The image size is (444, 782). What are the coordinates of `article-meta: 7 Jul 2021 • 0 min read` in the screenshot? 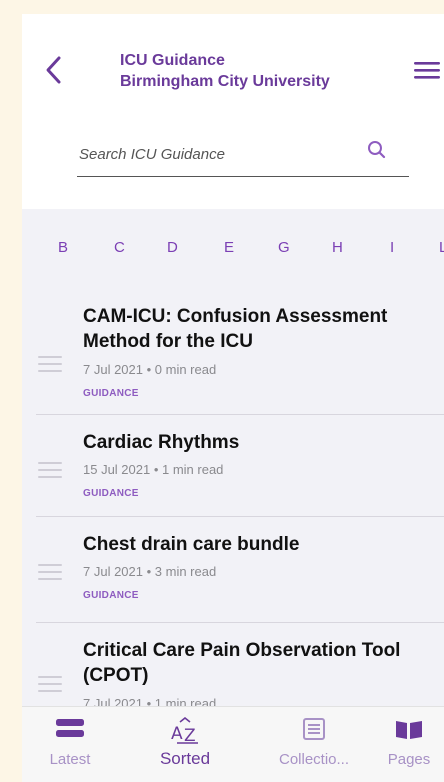 It's located at (150, 369).